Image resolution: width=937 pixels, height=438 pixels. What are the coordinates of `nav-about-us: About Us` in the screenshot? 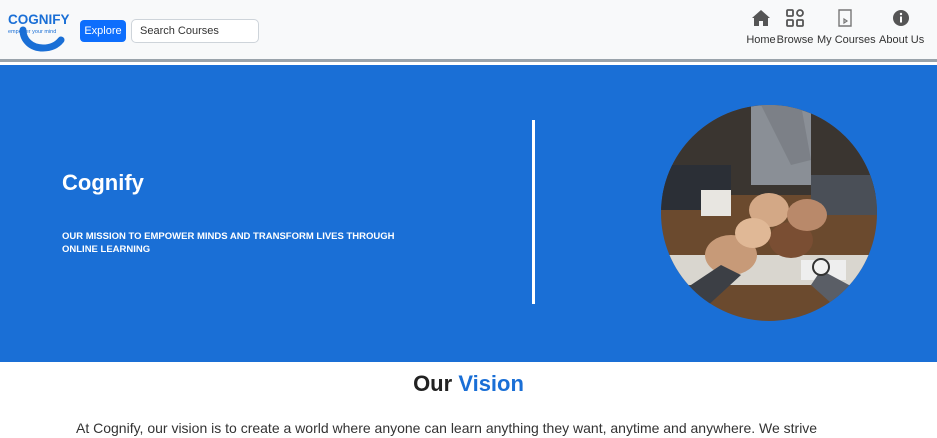 It's located at (902, 31).